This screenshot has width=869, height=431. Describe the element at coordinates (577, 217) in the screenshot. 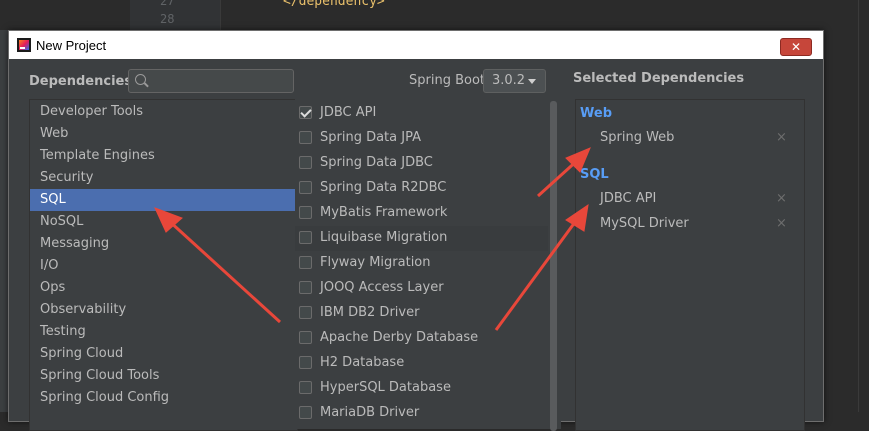

I see `annotation-arrowhead` at that location.